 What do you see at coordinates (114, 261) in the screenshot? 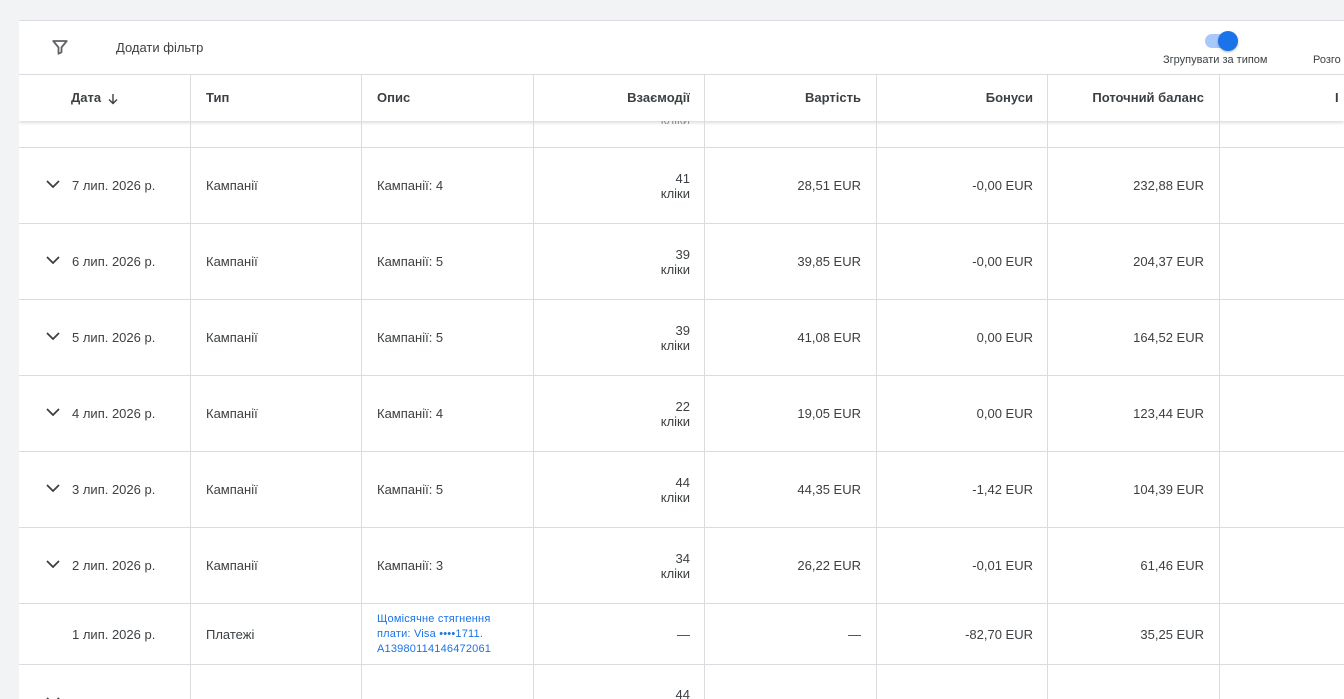
I see `row-date: 6 лип. 2026 р.` at bounding box center [114, 261].